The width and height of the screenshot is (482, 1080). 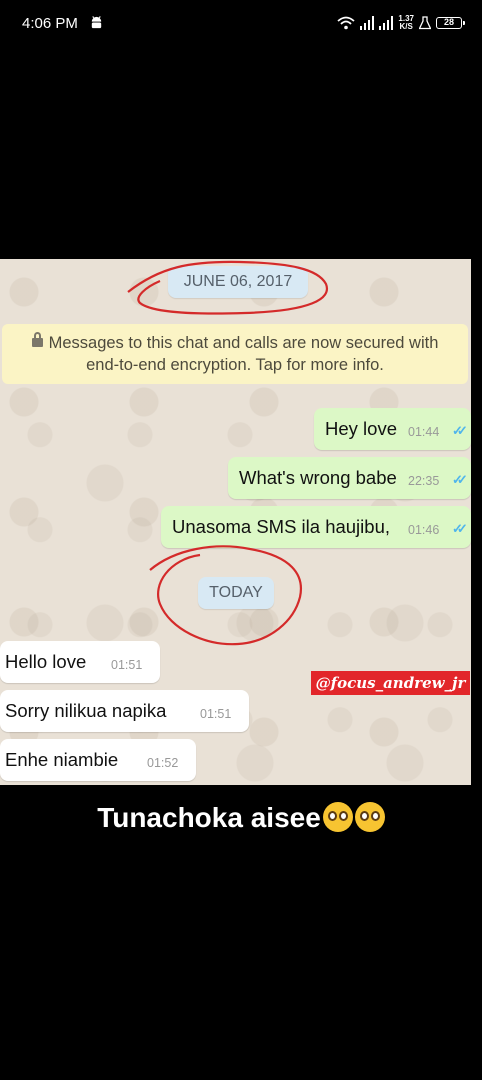 I want to click on message-text: Enhe niambie, so click(x=62, y=759).